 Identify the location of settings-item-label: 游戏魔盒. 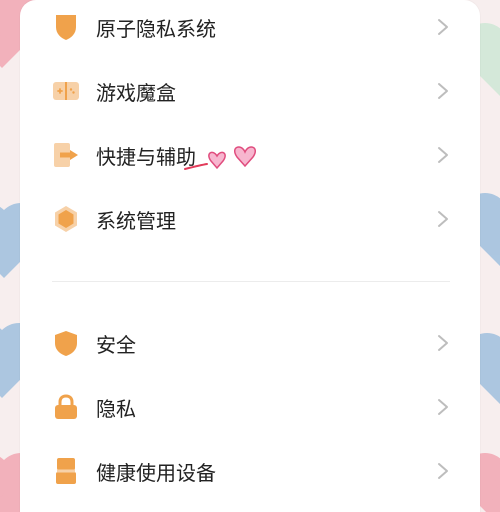
(136, 92).